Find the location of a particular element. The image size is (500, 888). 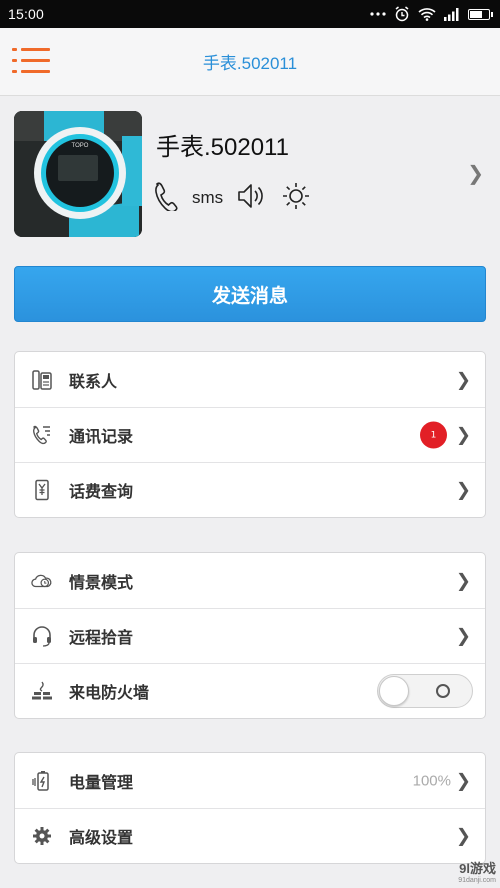

scene-mode-row: 情景模式 ❯ is located at coordinates (250, 580).